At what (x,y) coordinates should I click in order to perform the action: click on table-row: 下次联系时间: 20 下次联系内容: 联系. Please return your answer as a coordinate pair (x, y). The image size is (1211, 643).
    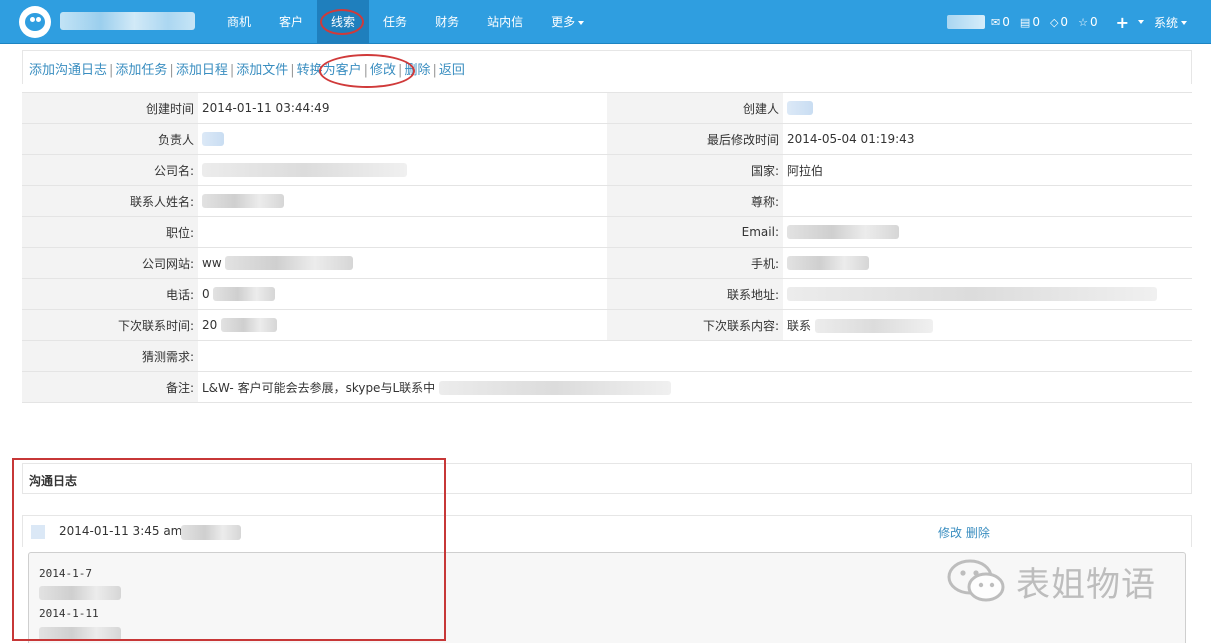
    Looking at the image, I should click on (607, 325).